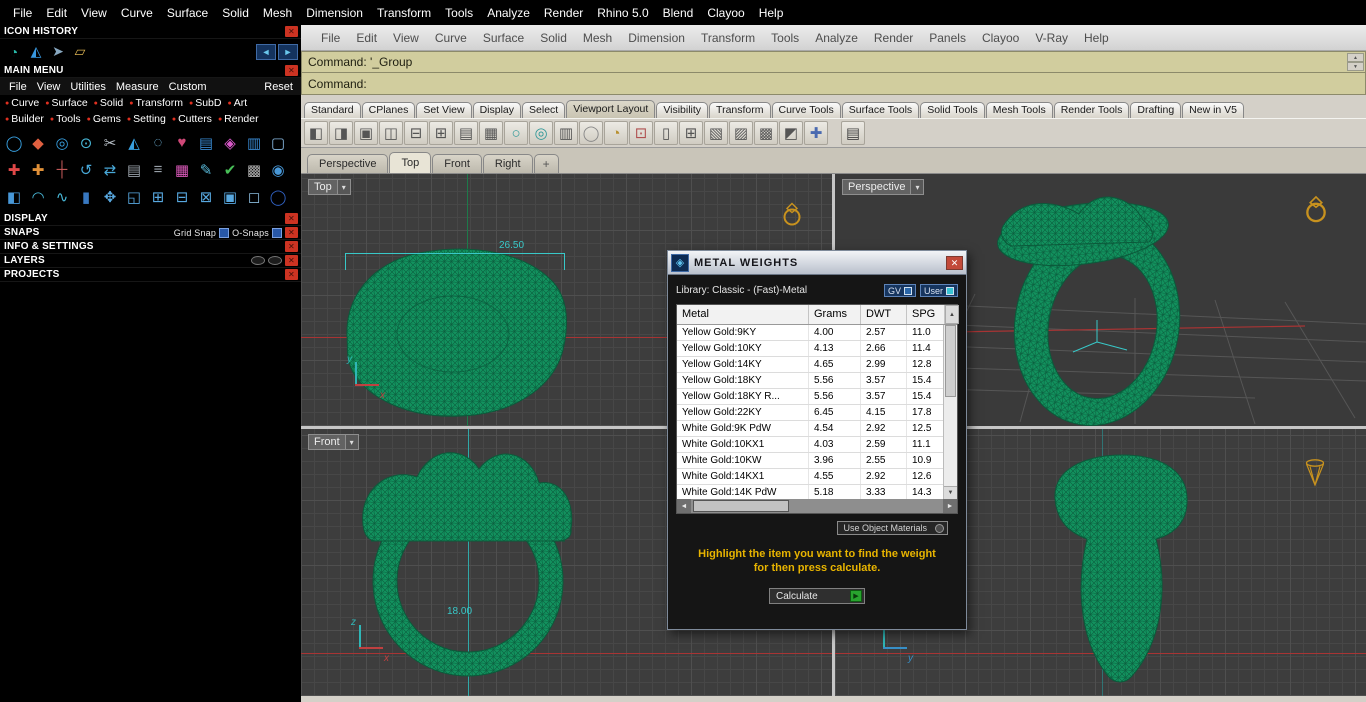 This screenshot has height=702, width=1366. I want to click on category-setting: ● Setting, so click(146, 119).